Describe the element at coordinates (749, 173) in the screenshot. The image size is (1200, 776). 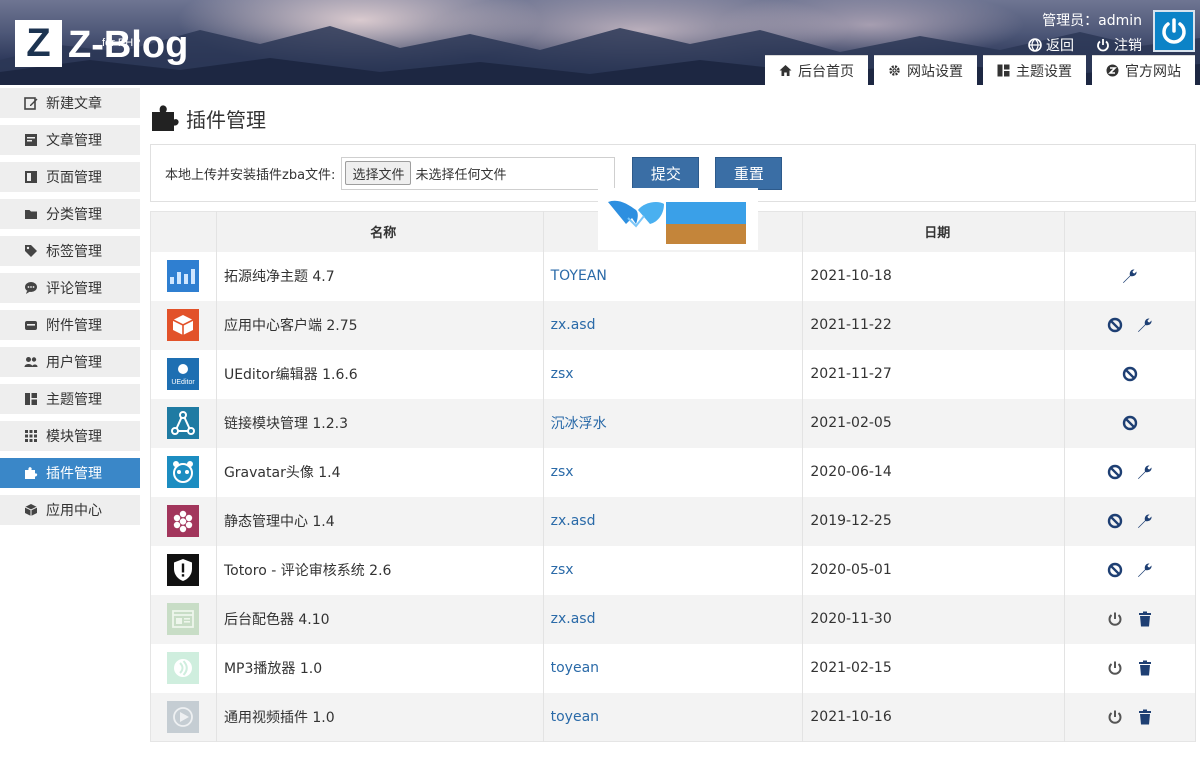
I see `reset-button: 重置` at that location.